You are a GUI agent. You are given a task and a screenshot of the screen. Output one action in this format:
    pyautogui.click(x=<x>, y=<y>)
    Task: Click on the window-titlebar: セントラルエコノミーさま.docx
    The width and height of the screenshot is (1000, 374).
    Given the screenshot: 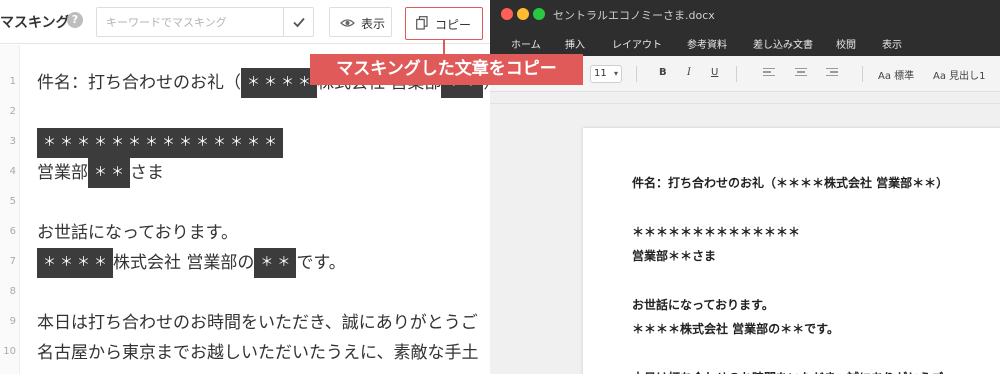 What is the action you would take?
    pyautogui.click(x=745, y=14)
    